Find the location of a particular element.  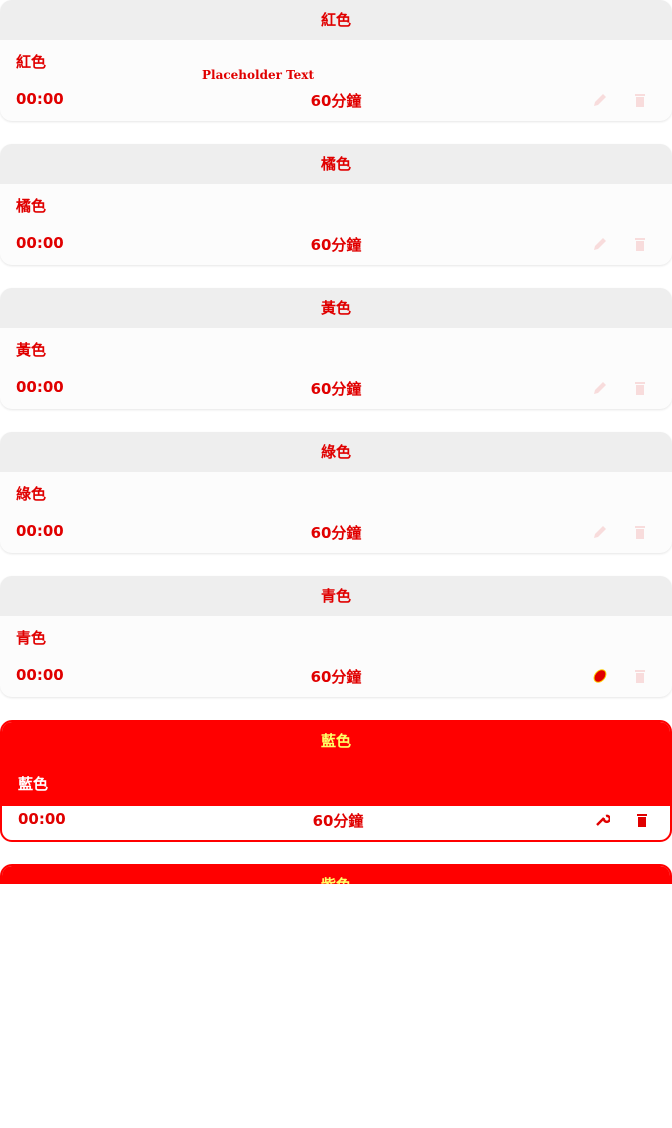

entry-name: 紅色 is located at coordinates (31, 62).